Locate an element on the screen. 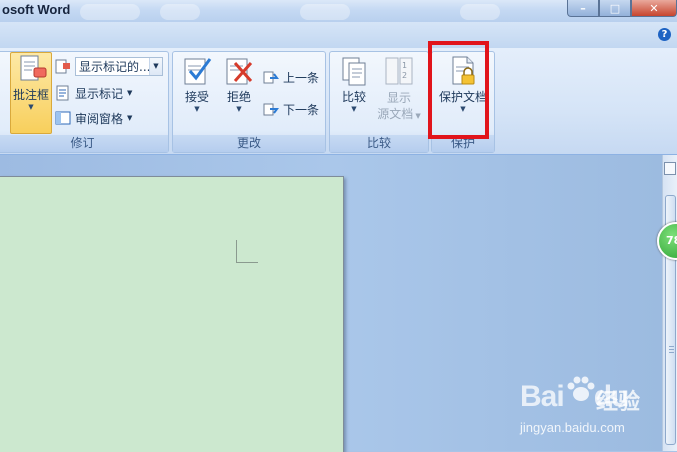  paw-icon is located at coordinates (581, 388).